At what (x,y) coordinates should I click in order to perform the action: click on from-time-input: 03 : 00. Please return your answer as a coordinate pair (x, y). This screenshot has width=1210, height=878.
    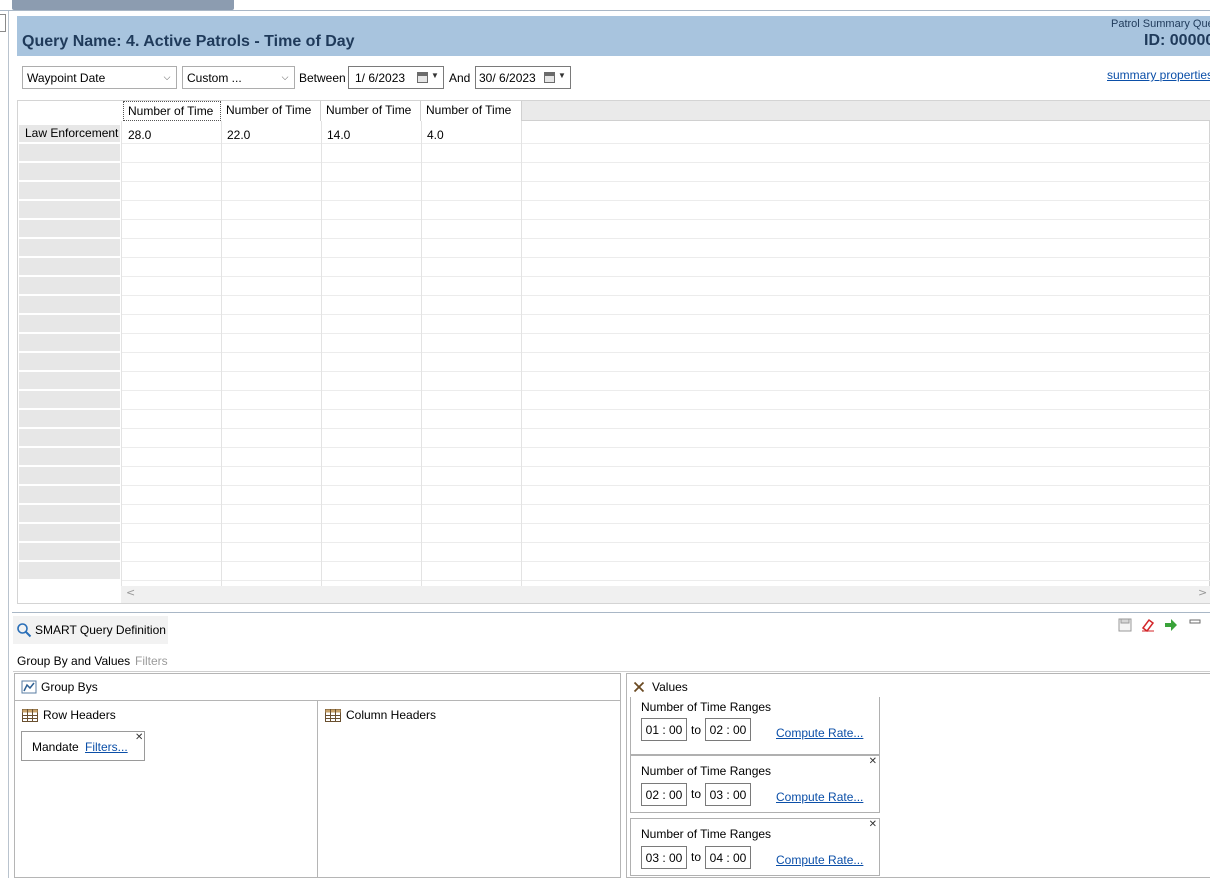
    Looking at the image, I should click on (664, 857).